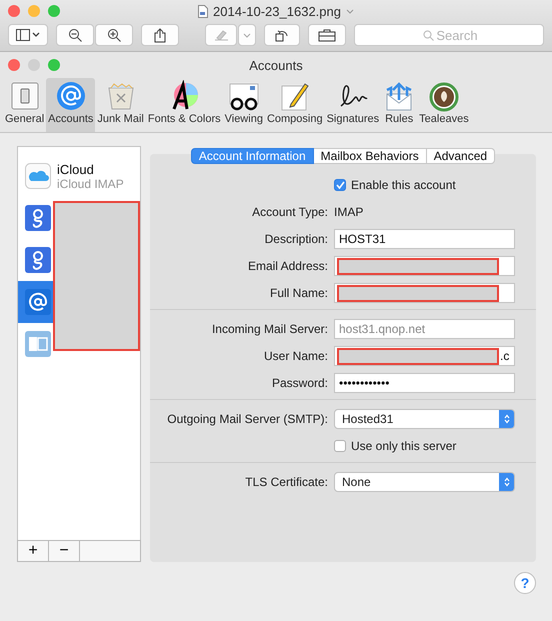 This screenshot has width=552, height=621. Describe the element at coordinates (461, 156) in the screenshot. I see `segment-tab: Advanced` at that location.